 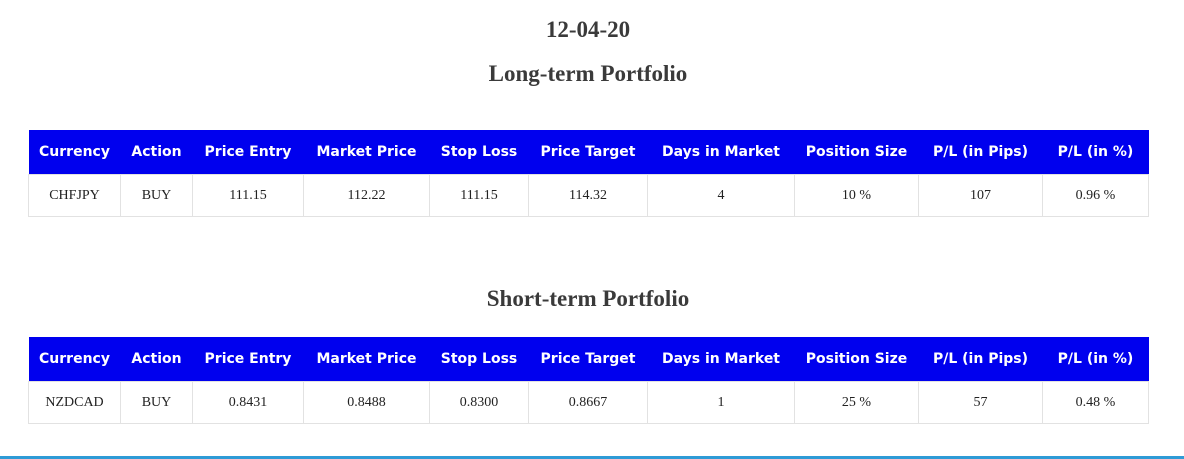 What do you see at coordinates (721, 402) in the screenshot?
I see `cell-days-in-market: 1` at bounding box center [721, 402].